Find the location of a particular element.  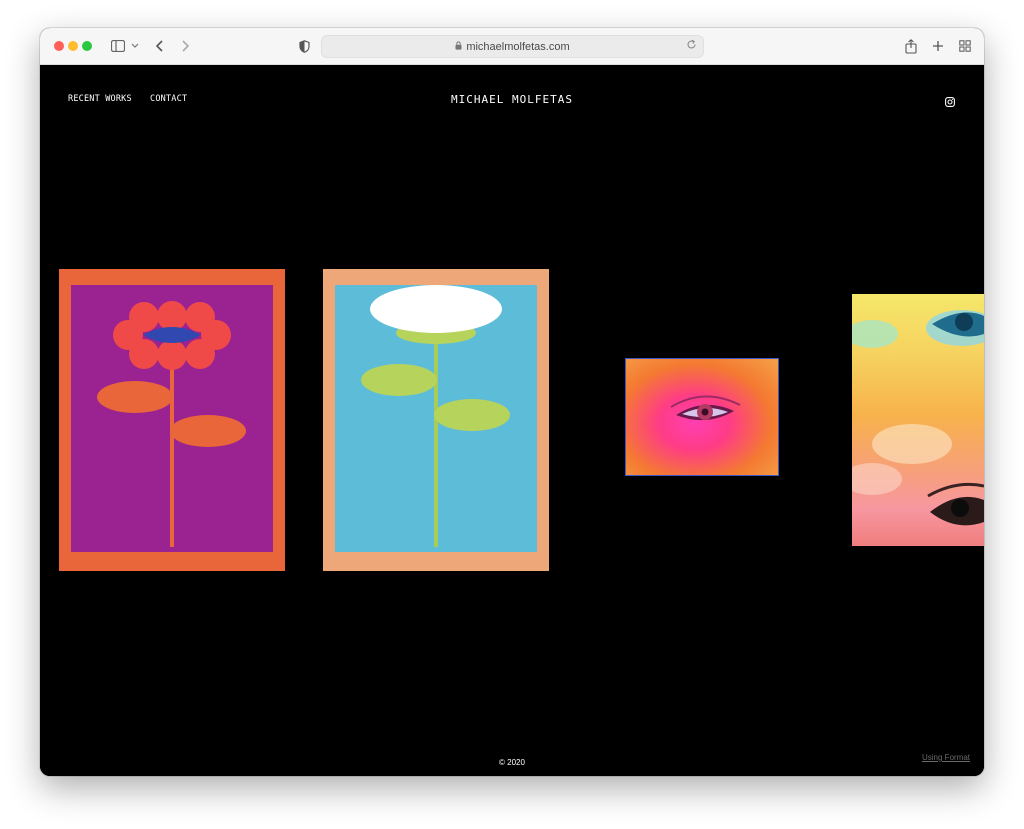

browser-toolbar: michaelmolfetas.com is located at coordinates (512, 46).